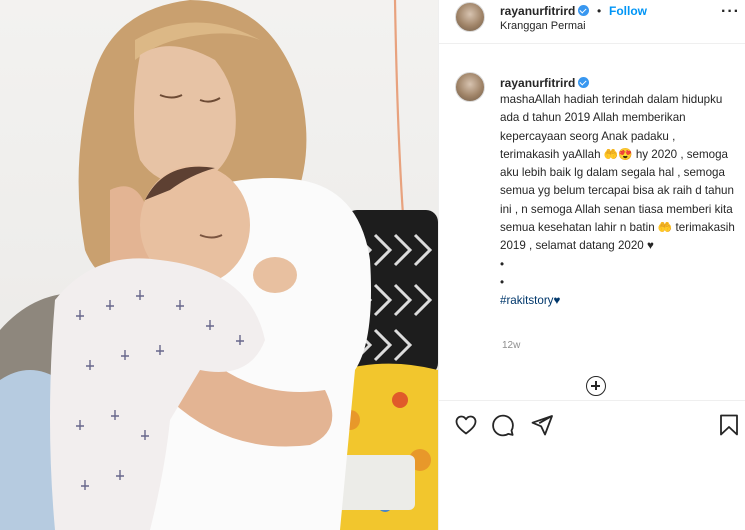  What do you see at coordinates (545, 11) in the screenshot?
I see `author-username: rayanurfitrird` at bounding box center [545, 11].